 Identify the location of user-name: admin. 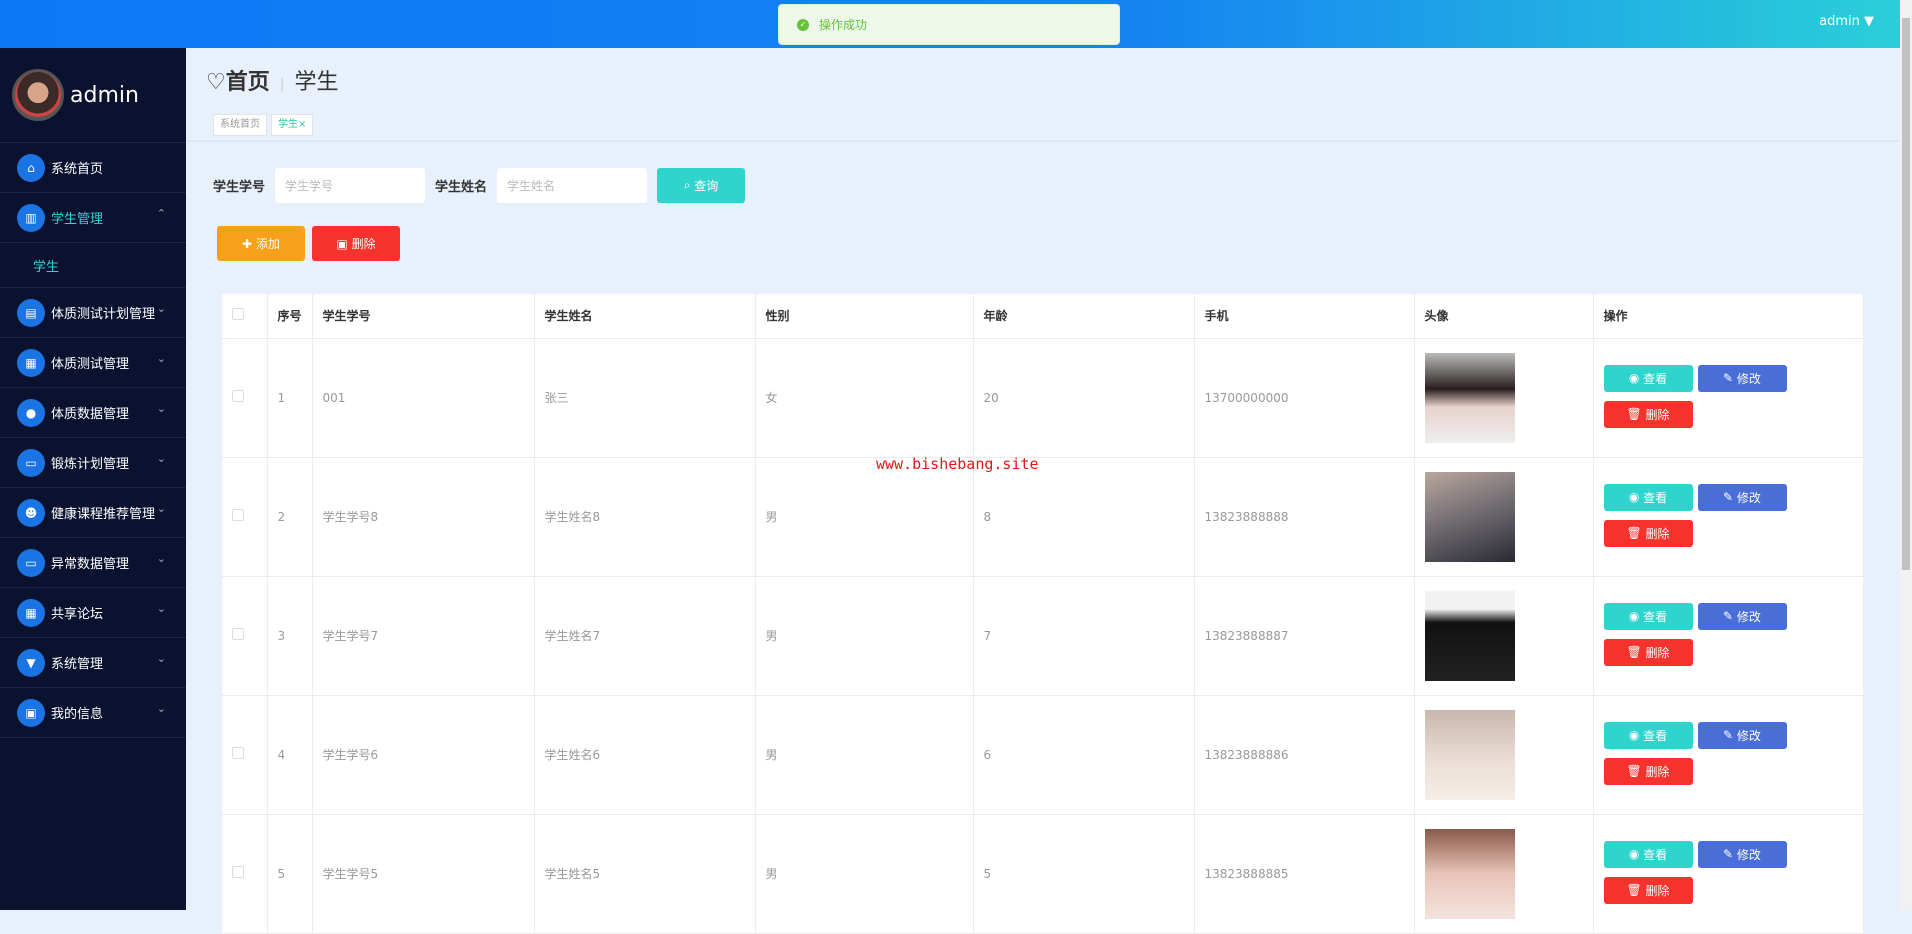
(1839, 21).